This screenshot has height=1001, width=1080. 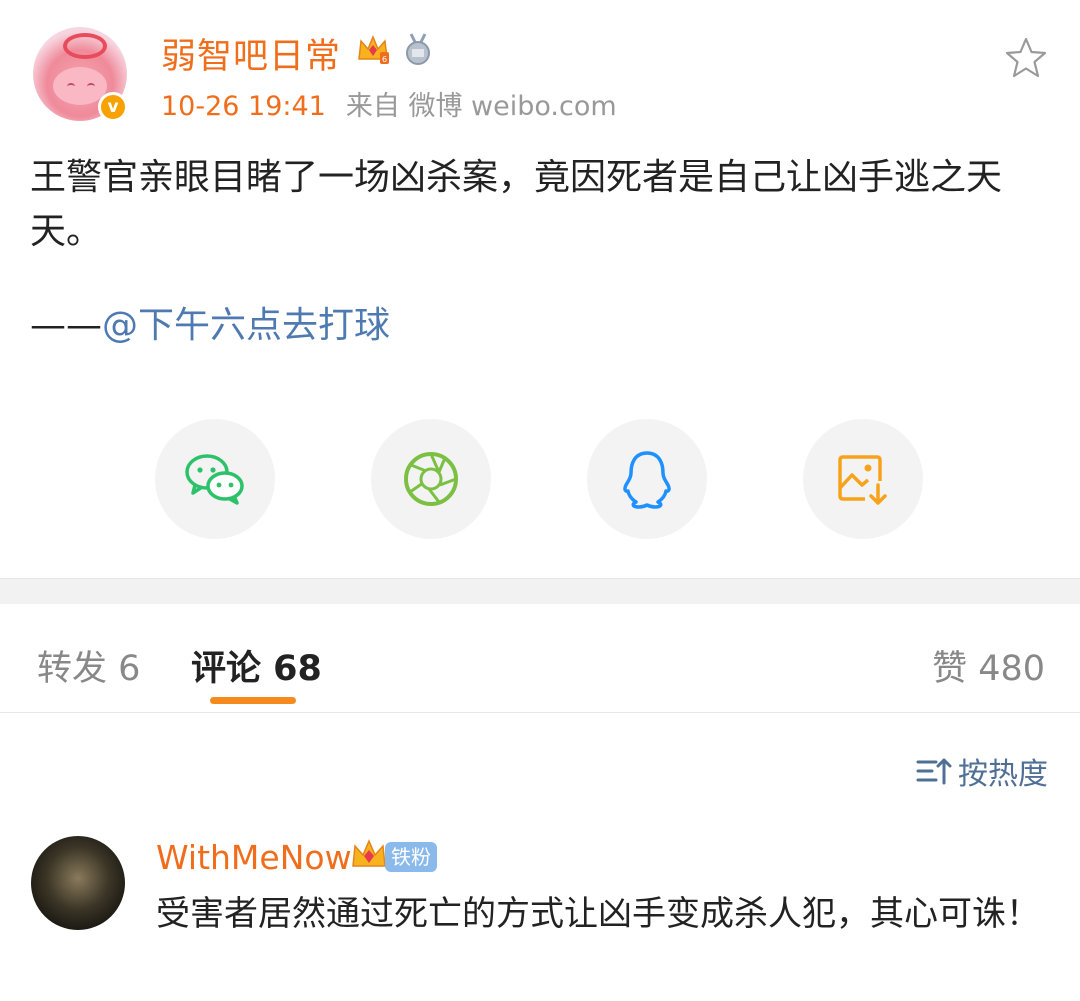 I want to click on moments-icon, so click(x=431, y=479).